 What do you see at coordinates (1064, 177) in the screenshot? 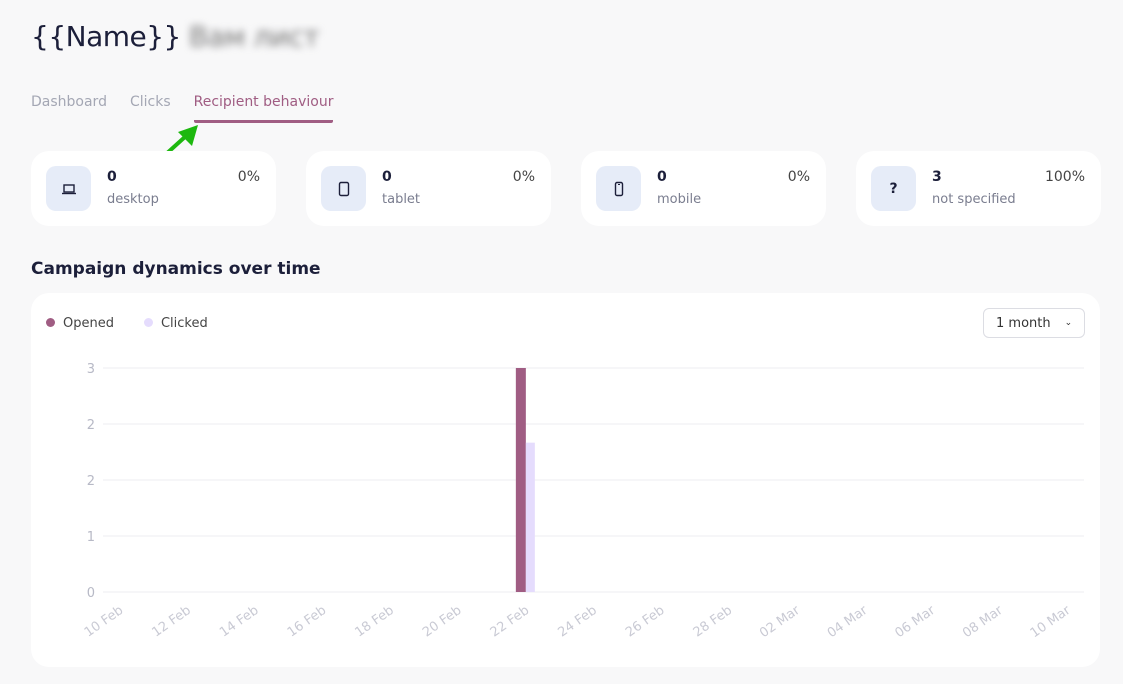
I see `device-percent: 100%` at bounding box center [1064, 177].